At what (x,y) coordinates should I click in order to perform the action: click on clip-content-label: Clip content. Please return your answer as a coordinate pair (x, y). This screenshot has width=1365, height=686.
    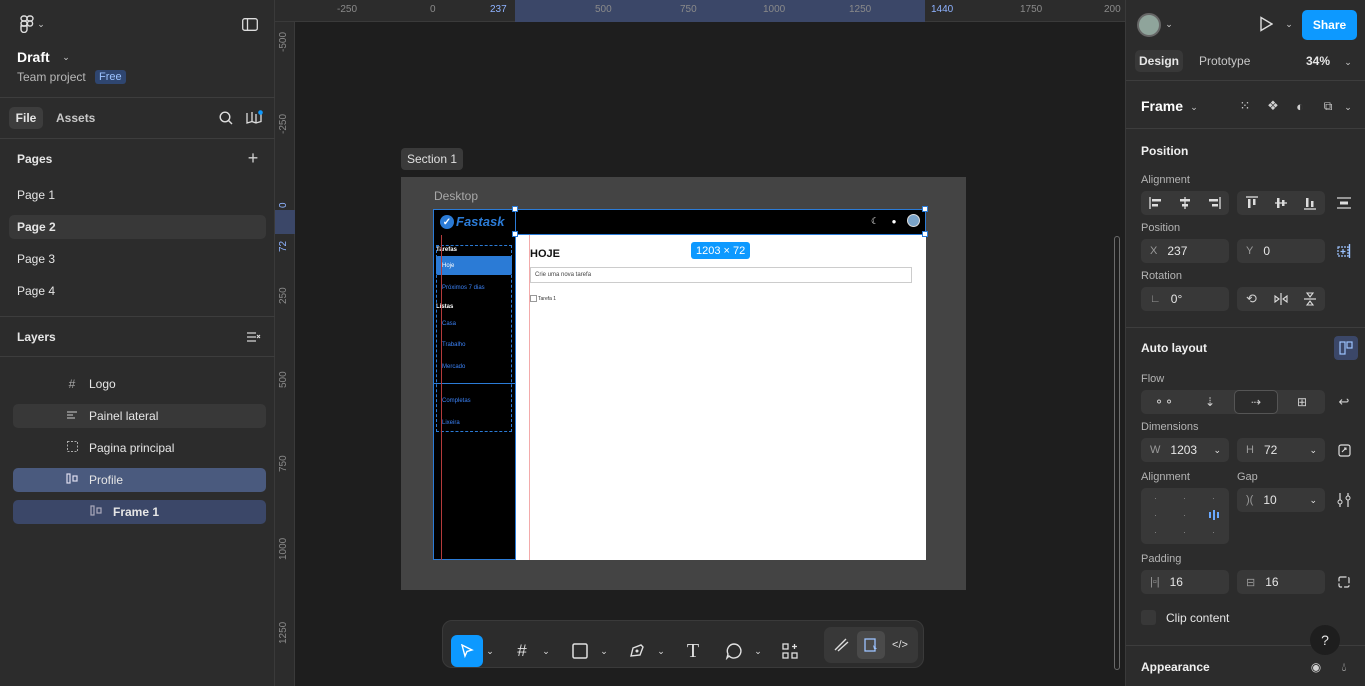
    Looking at the image, I should click on (1197, 618).